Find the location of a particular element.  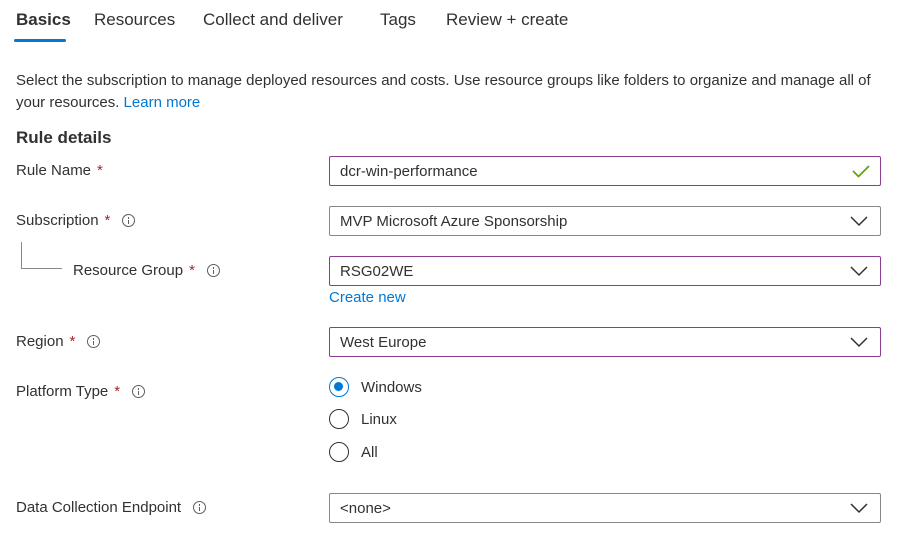

subscription-dropdown: MVP Microsoft Azure Sponsorship is located at coordinates (605, 221).